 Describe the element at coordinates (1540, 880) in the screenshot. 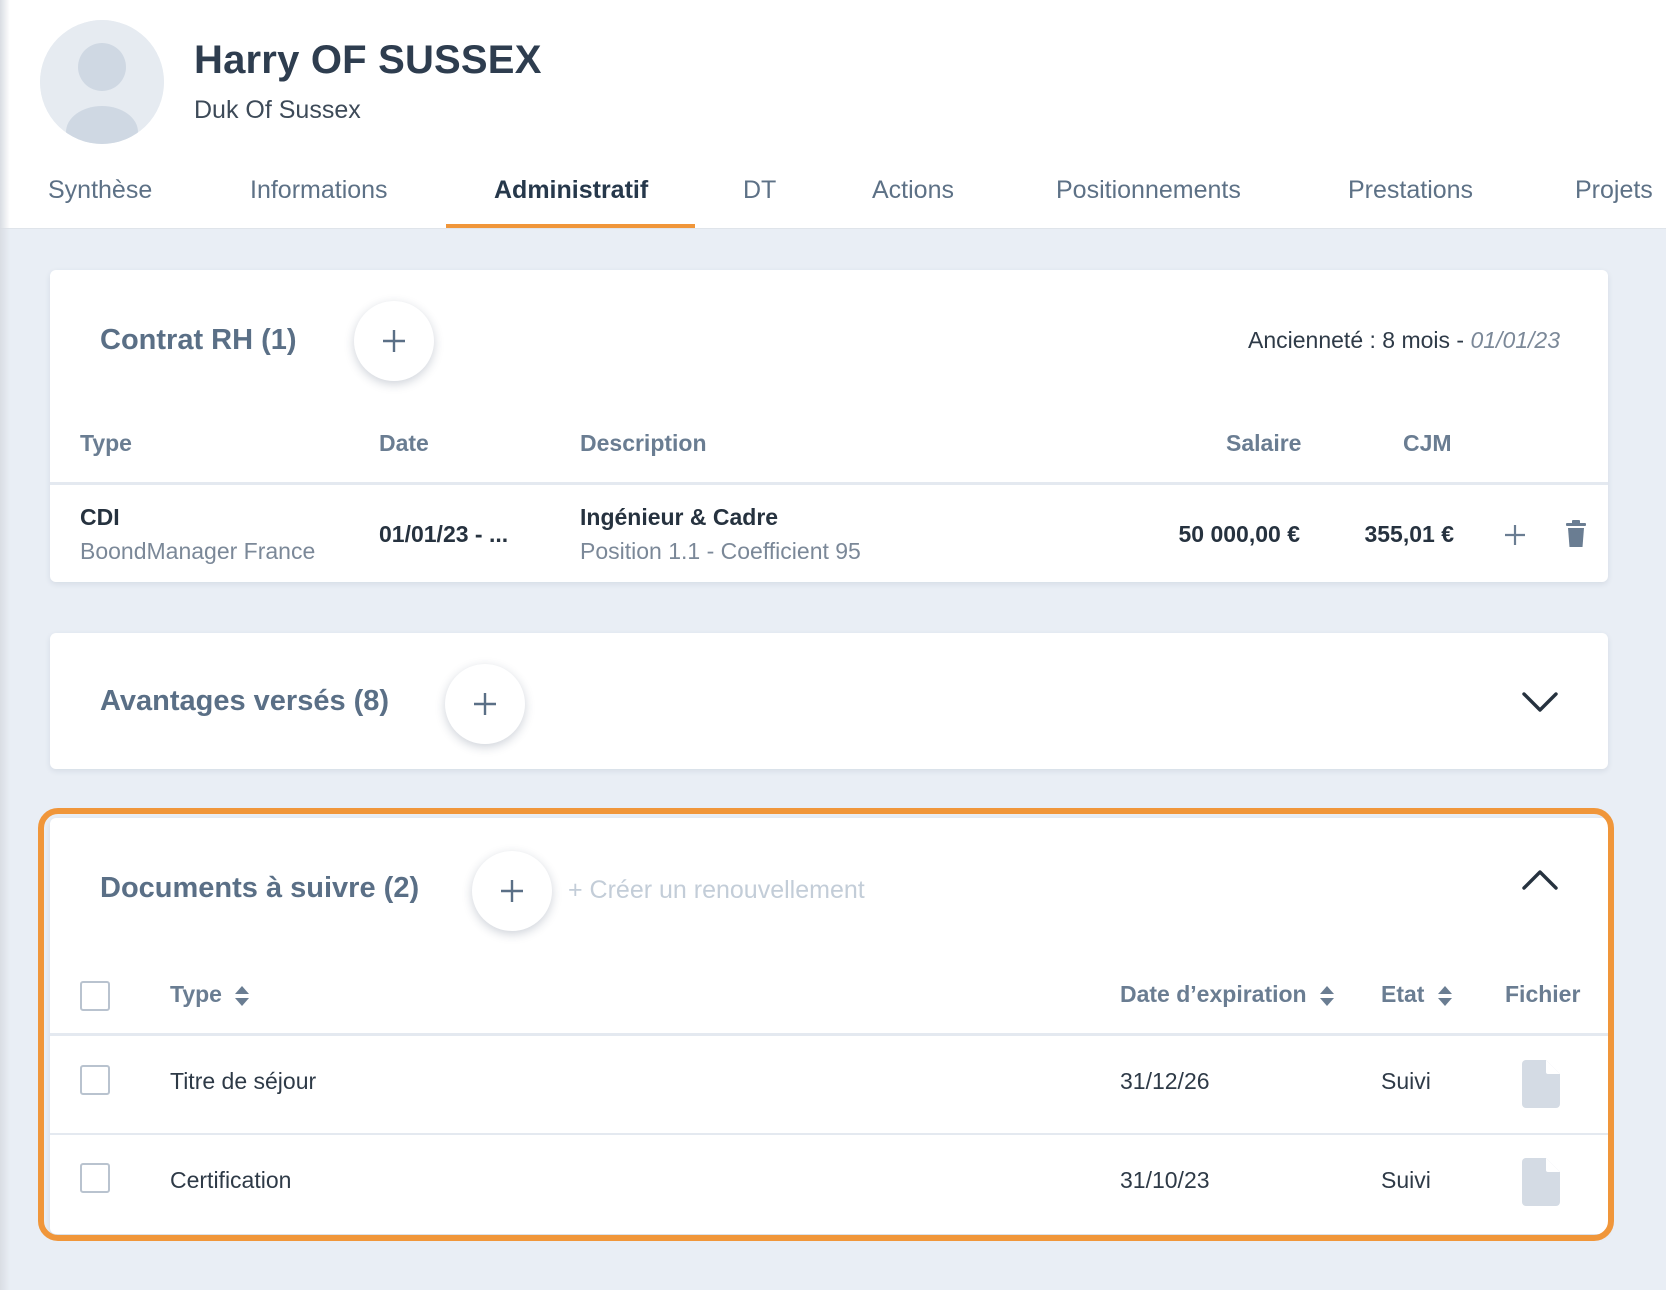

I see `chevron-up-icon` at that location.